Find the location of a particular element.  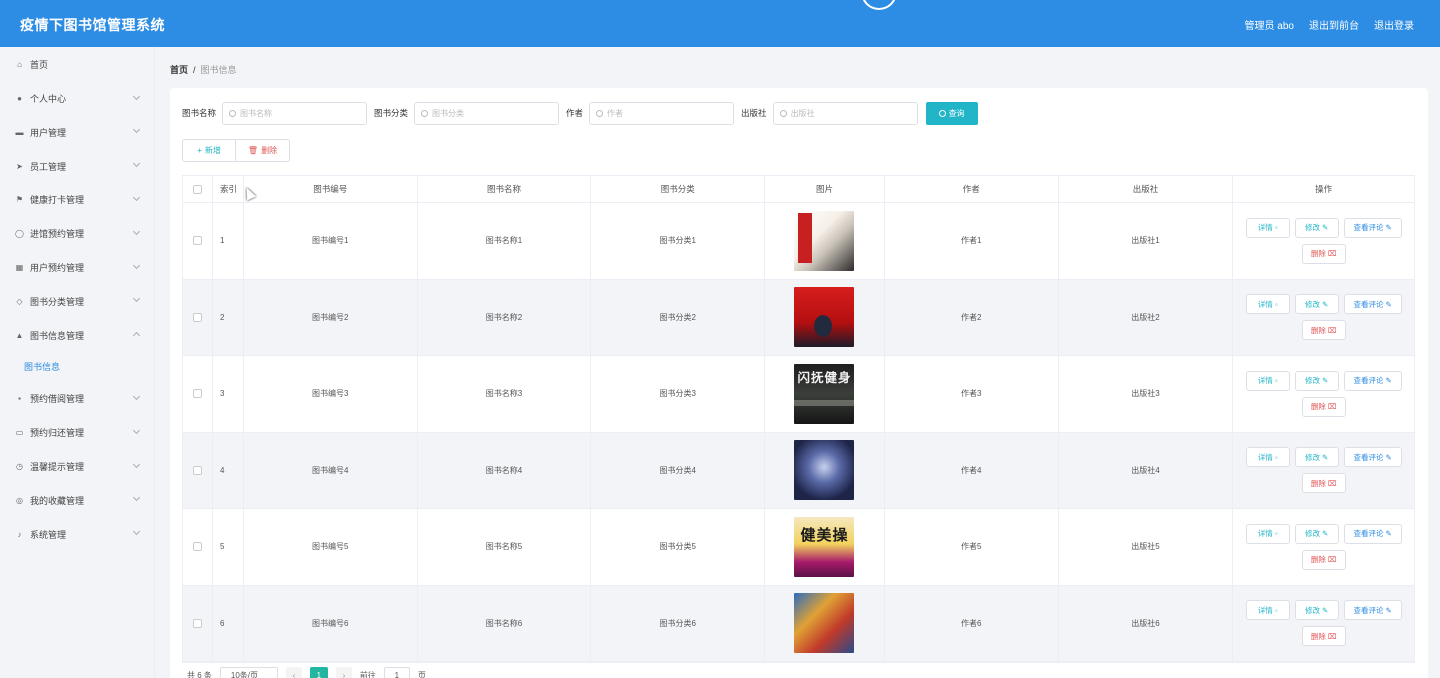

goto-suffix: 页 is located at coordinates (421, 674).